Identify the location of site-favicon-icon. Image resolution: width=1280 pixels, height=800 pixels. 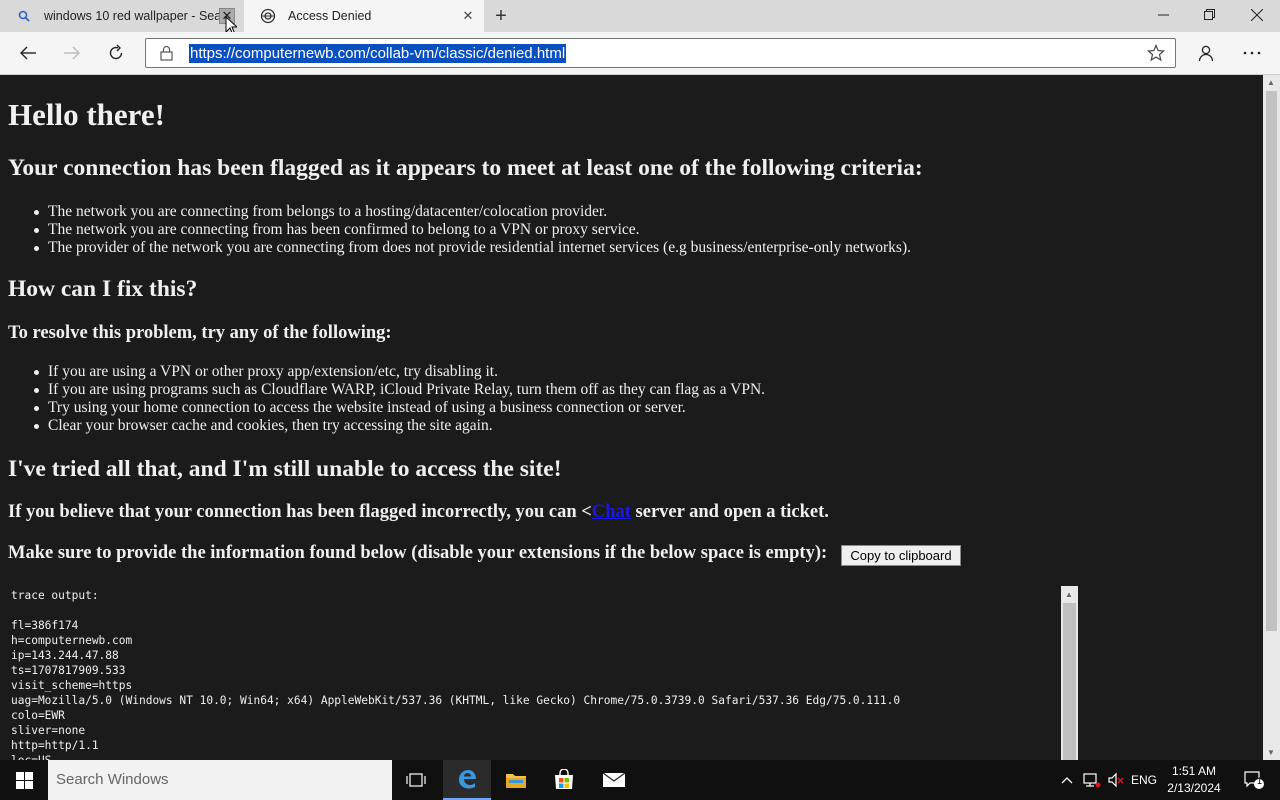
(268, 16).